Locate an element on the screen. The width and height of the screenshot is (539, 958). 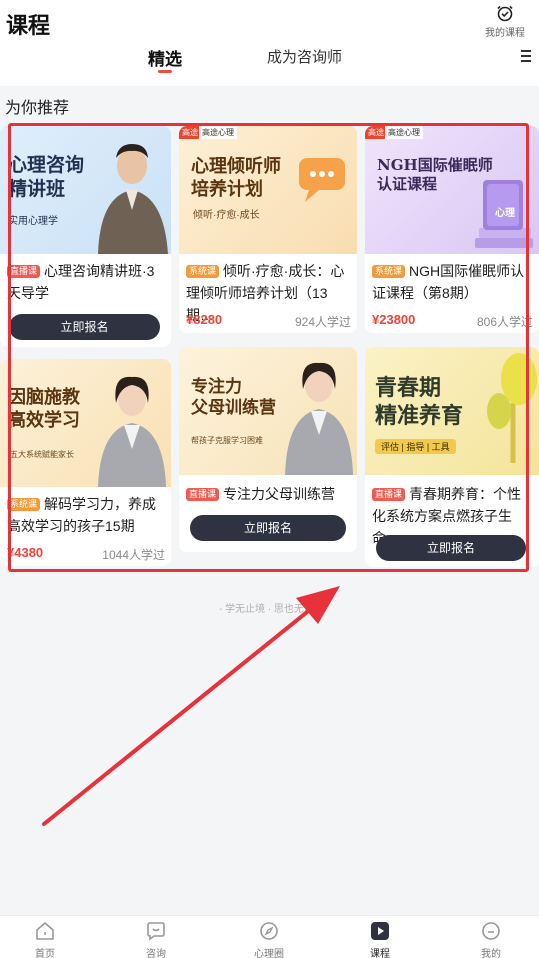
thumb-subtitle: 倾听·疗愈·成长 is located at coordinates (226, 215).